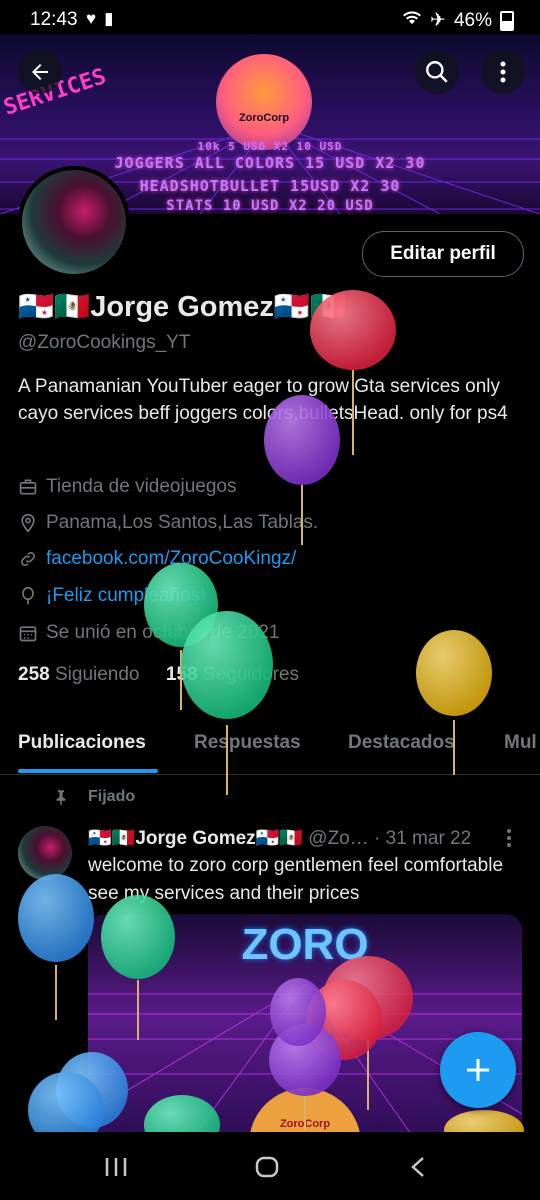  I want to click on sd-card-icon: ▮, so click(109, 18).